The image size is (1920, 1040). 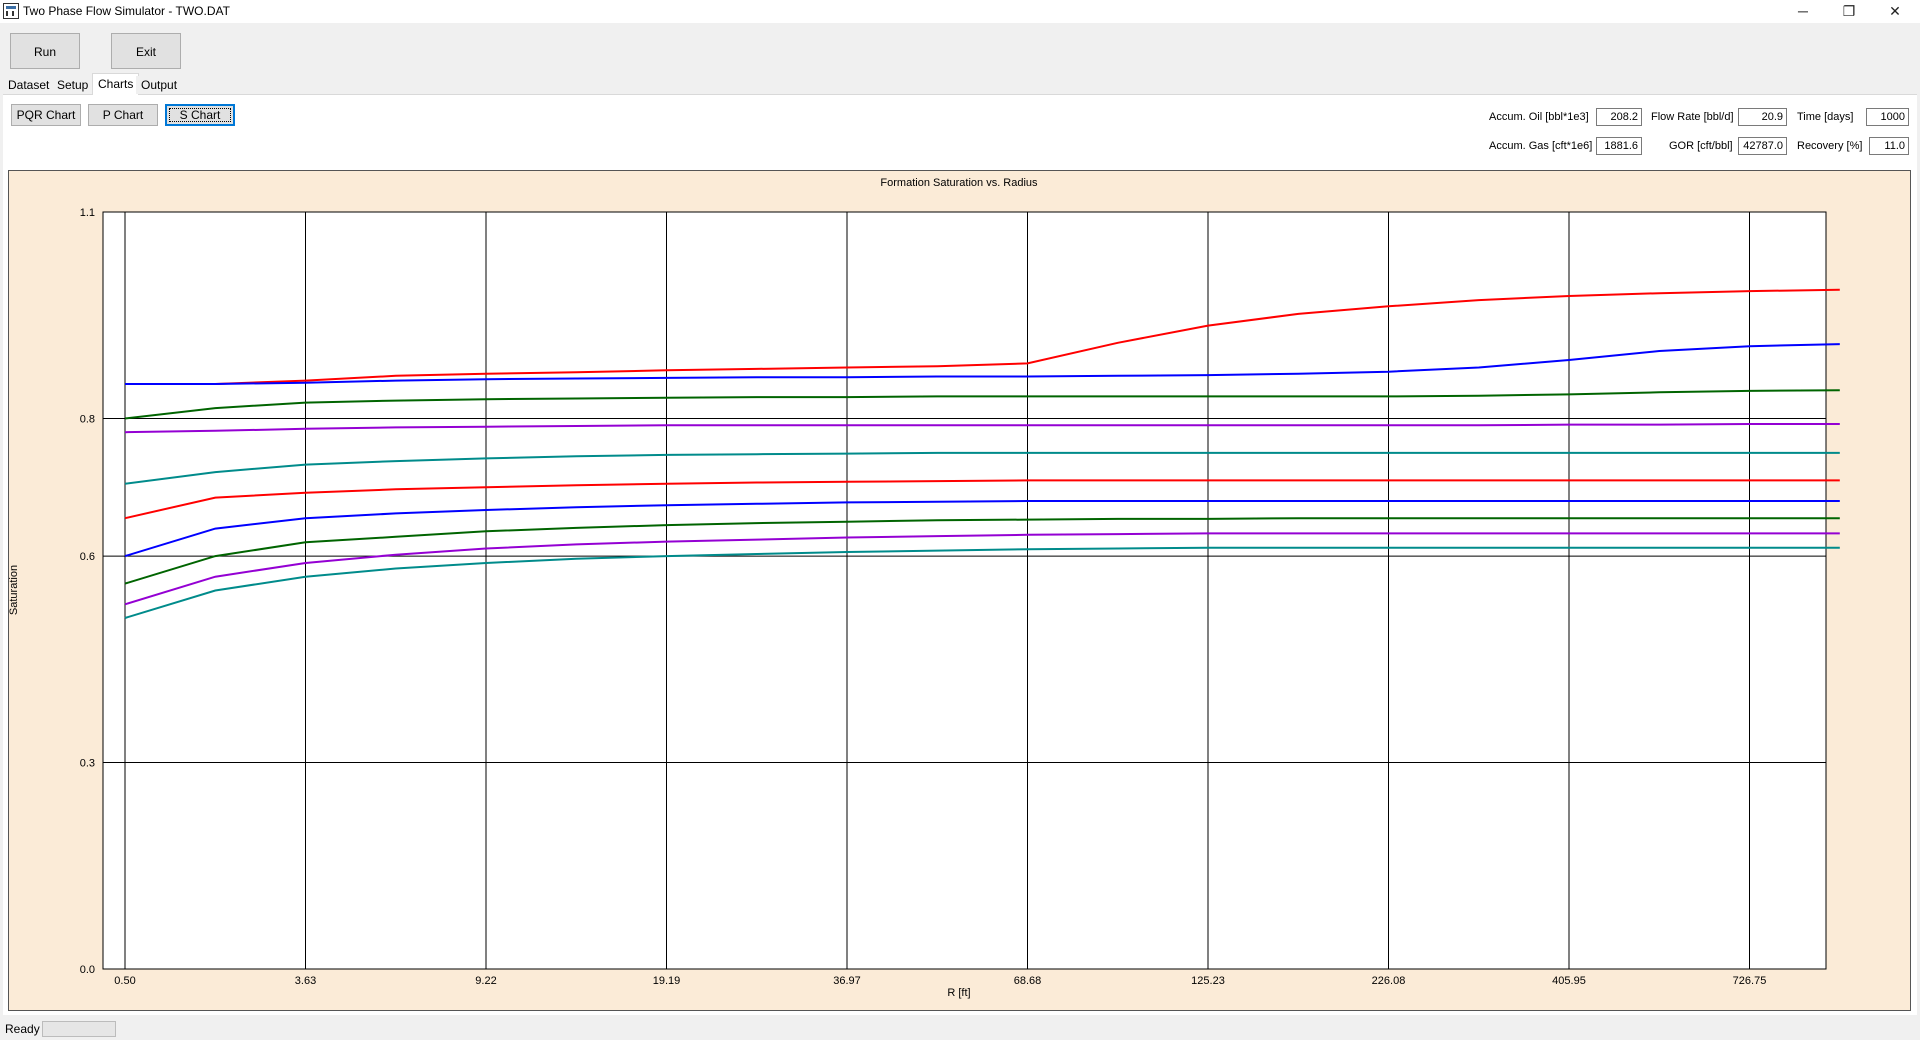 What do you see at coordinates (1619, 117) in the screenshot?
I see `accum-oil-field: 208.2` at bounding box center [1619, 117].